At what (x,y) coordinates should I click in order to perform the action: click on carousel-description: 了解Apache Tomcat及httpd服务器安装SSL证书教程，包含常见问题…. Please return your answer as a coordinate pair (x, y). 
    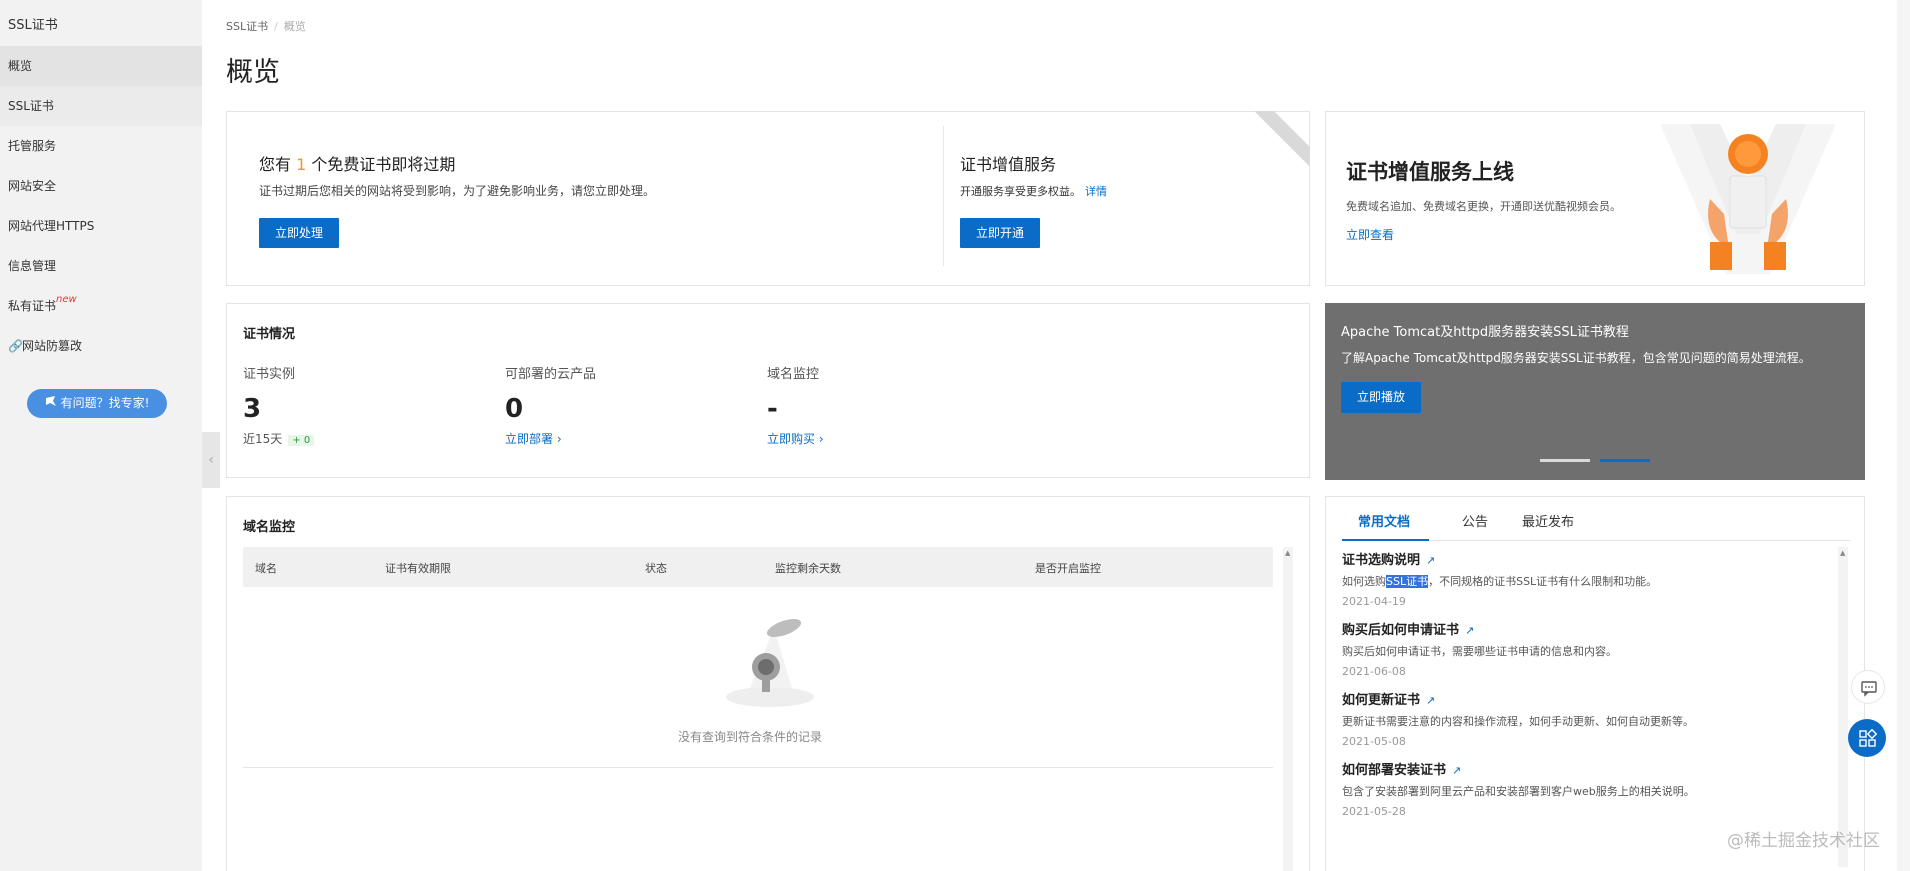
    Looking at the image, I should click on (1576, 358).